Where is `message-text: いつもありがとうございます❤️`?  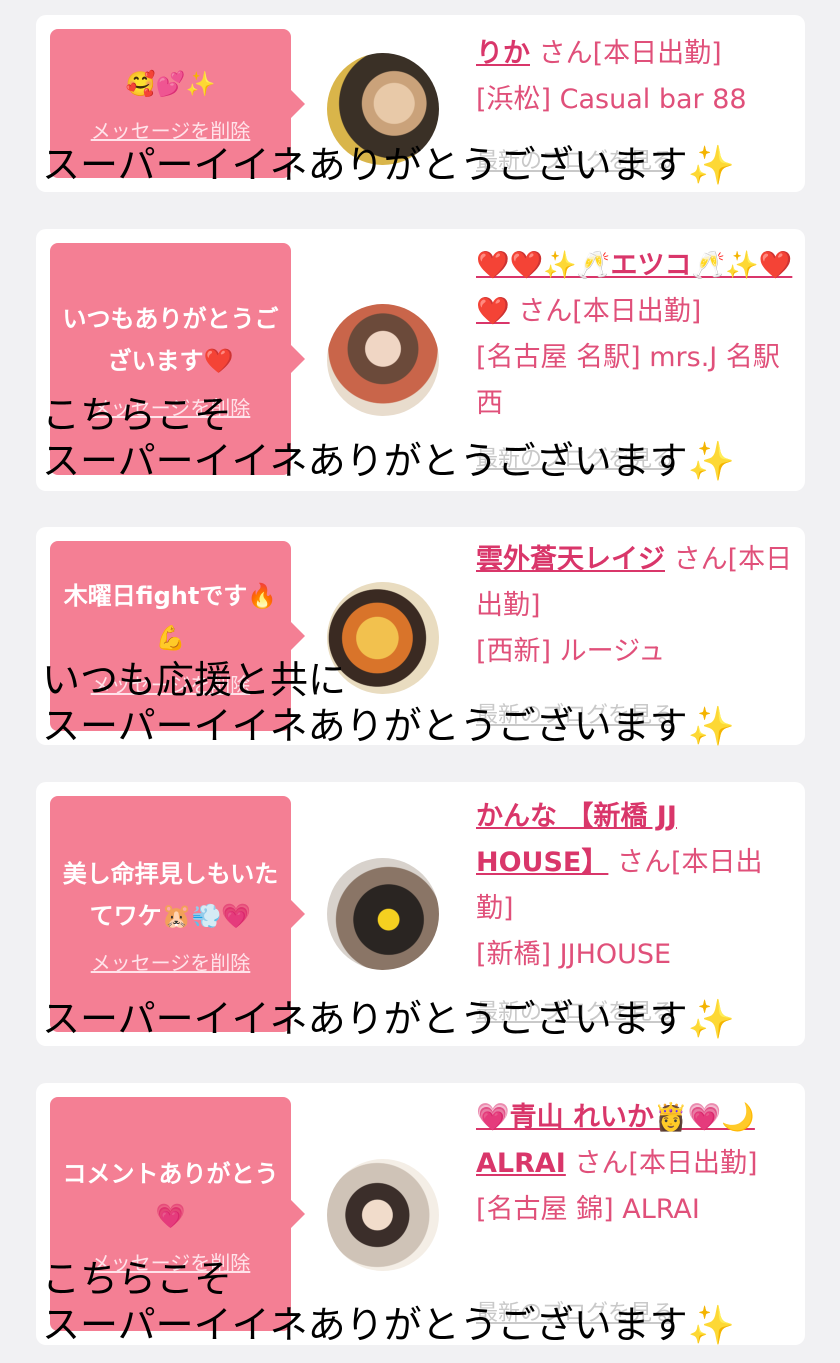
message-text: いつもありがとうございます❤️ is located at coordinates (170, 339).